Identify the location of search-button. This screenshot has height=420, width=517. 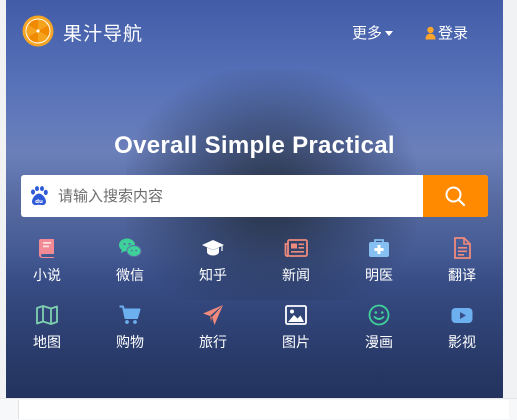
(455, 196).